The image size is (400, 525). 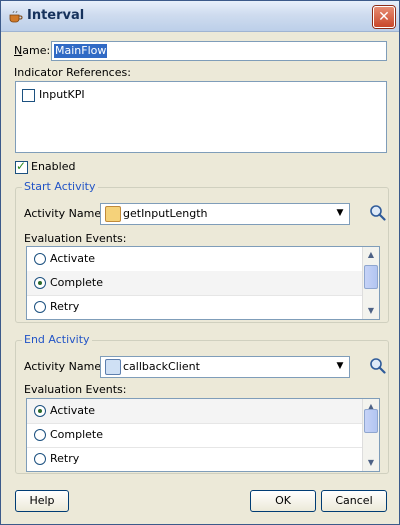 I want to click on gear-icon, so click(x=113, y=367).